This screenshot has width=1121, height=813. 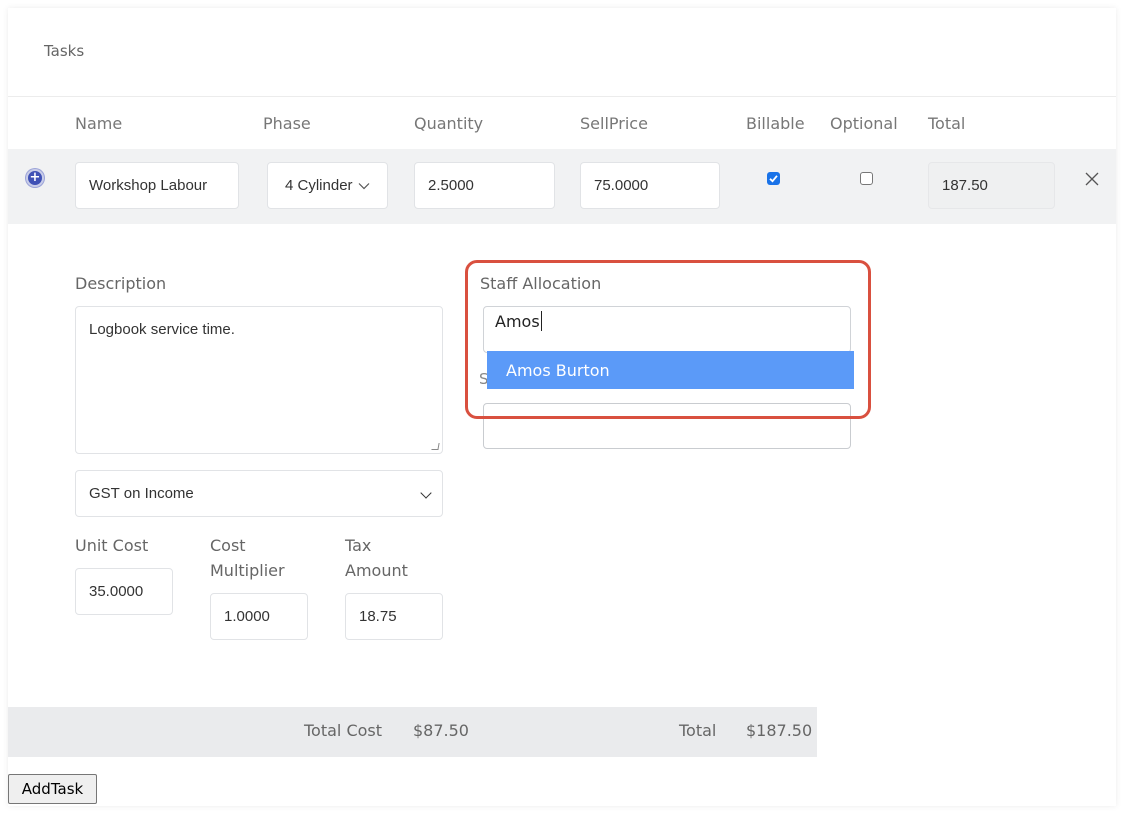 What do you see at coordinates (441, 730) in the screenshot?
I see `total-cost-value: $87.50` at bounding box center [441, 730].